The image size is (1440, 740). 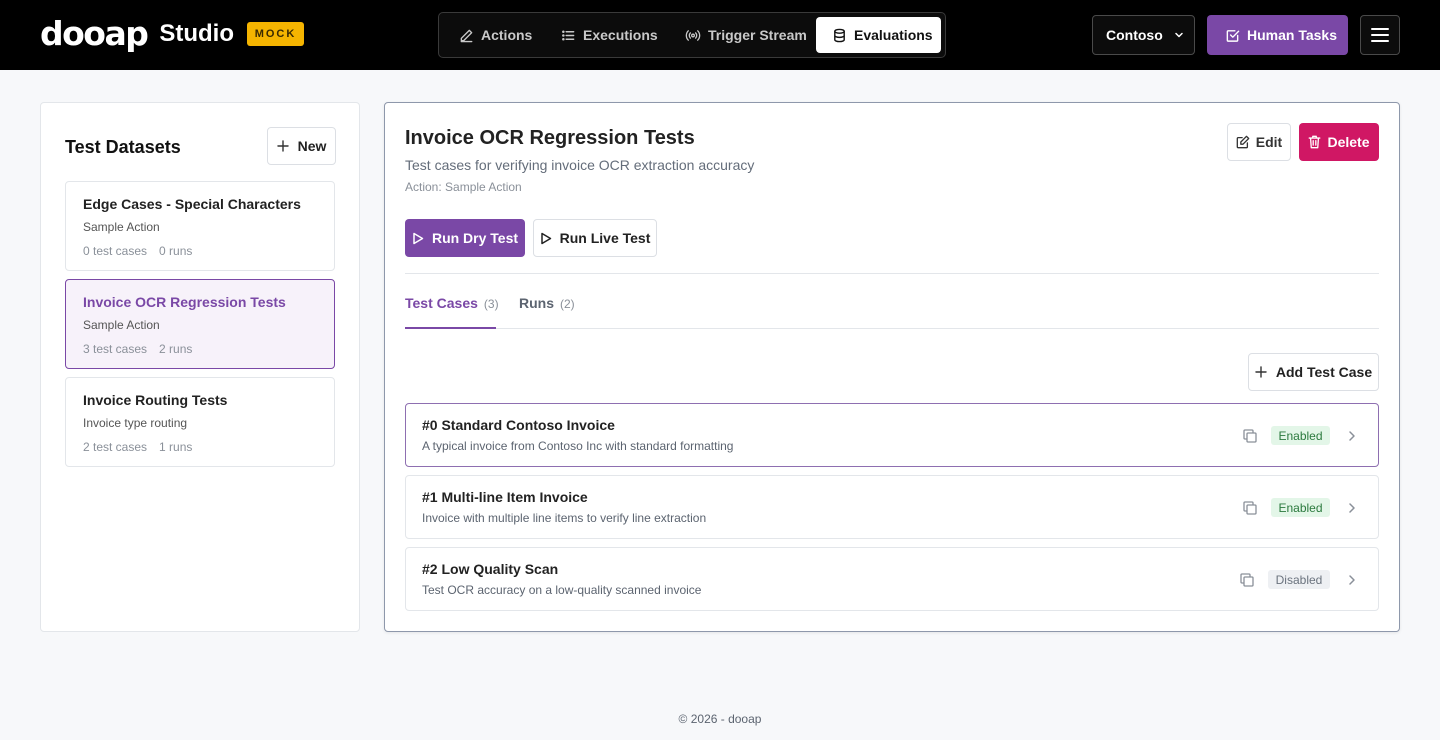 I want to click on tab-runs-count: (2), so click(x=567, y=304).